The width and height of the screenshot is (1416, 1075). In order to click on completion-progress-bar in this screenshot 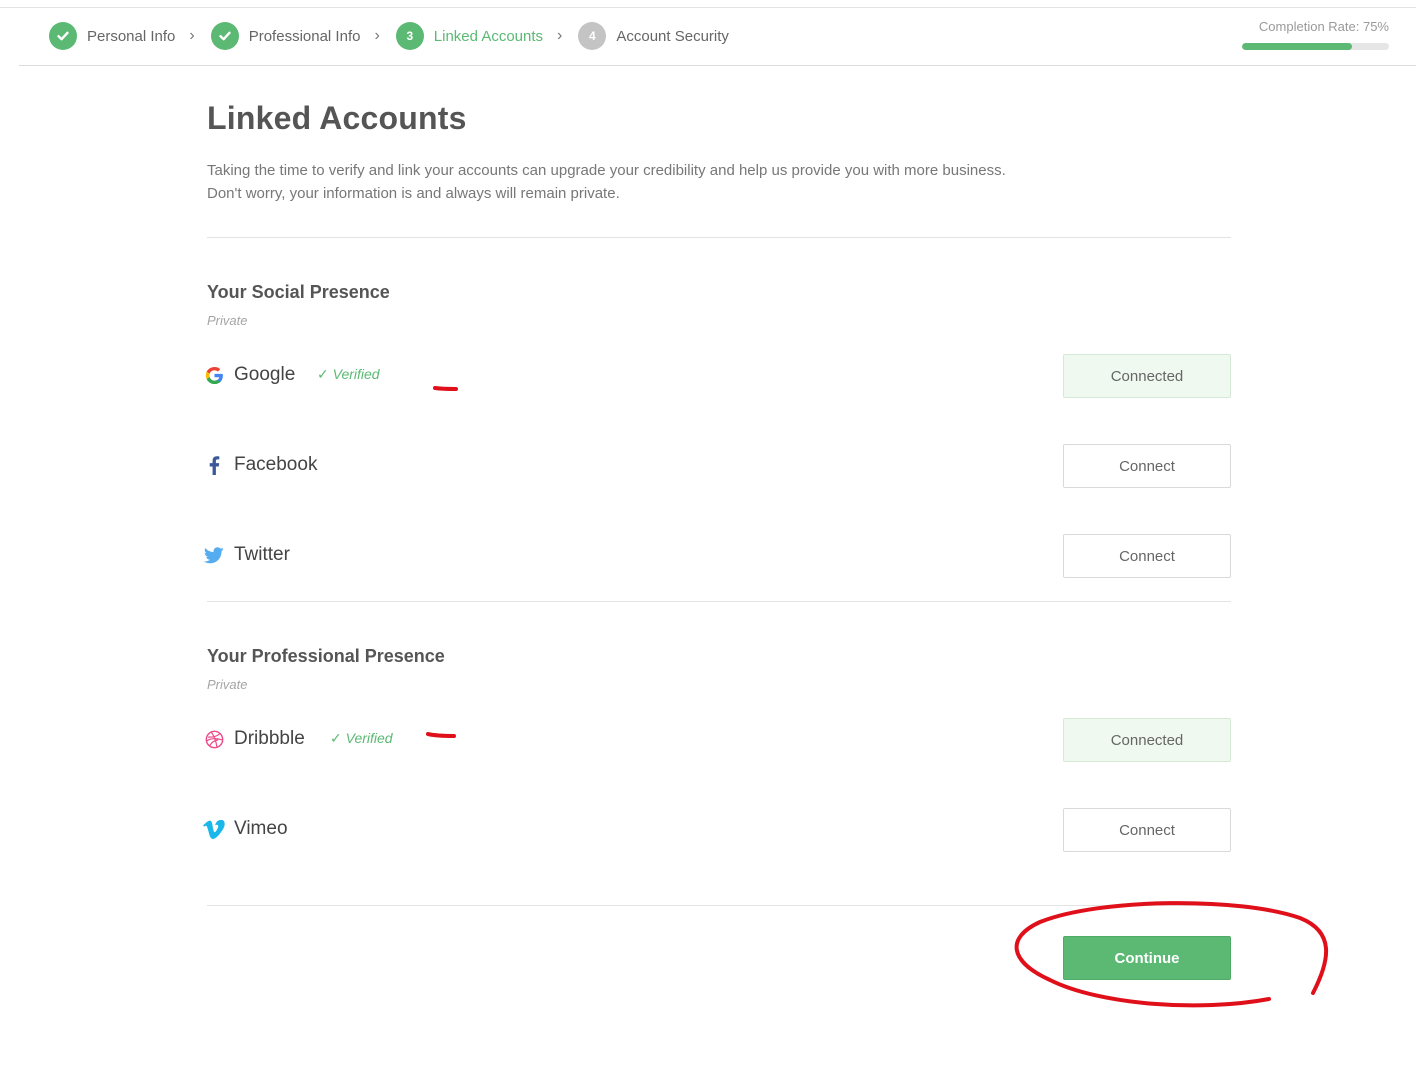, I will do `click(1315, 46)`.